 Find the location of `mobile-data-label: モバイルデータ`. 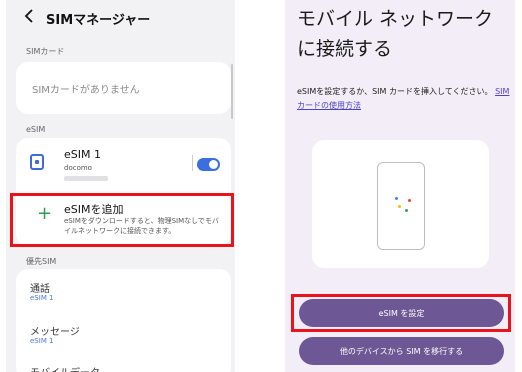

mobile-data-label: モバイルデータ is located at coordinates (65, 368).